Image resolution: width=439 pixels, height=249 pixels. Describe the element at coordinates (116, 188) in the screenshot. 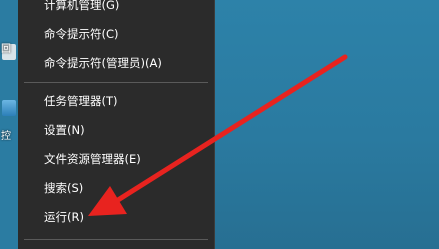

I see `menu-item-search: 搜索(S)` at that location.